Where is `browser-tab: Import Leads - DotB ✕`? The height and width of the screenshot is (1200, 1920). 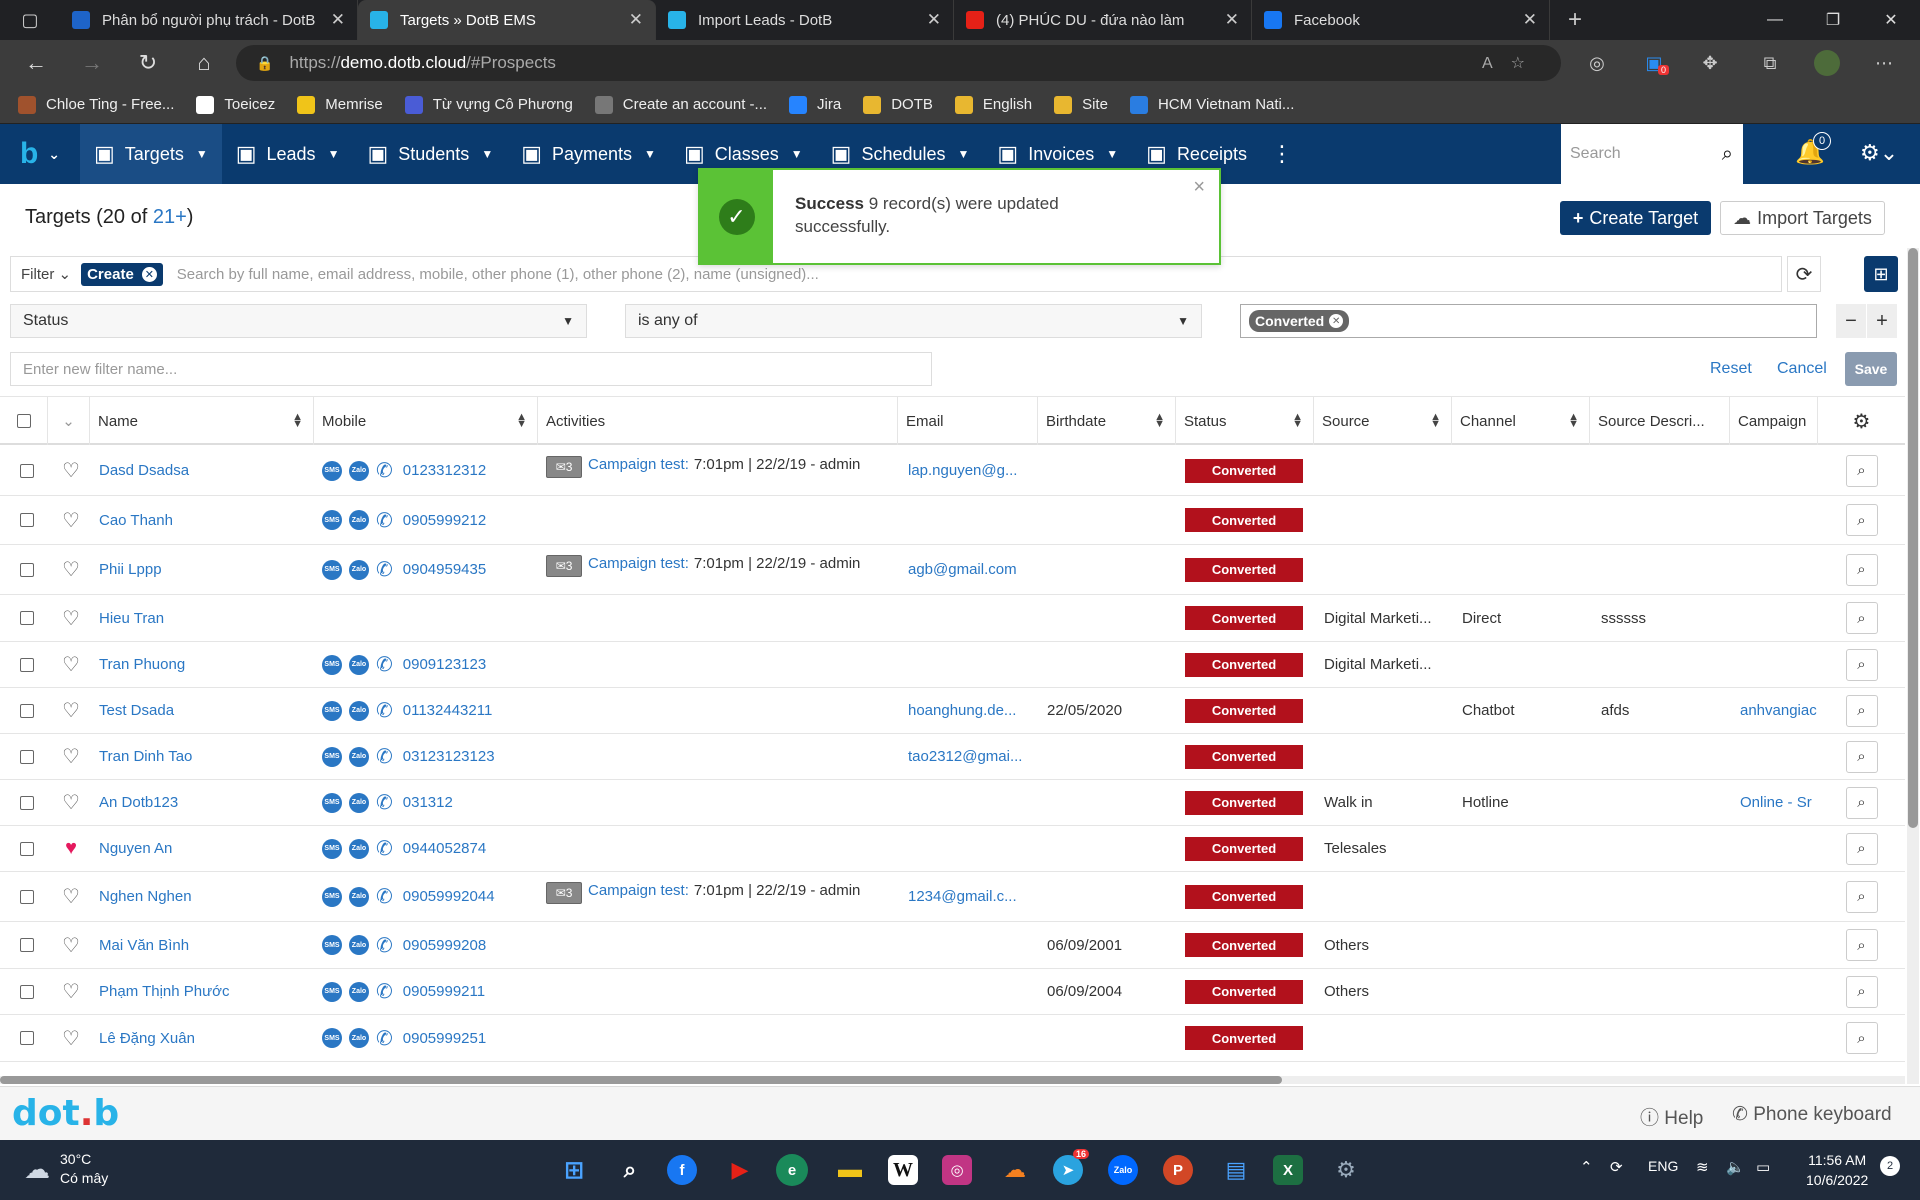 browser-tab: Import Leads - DotB ✕ is located at coordinates (805, 20).